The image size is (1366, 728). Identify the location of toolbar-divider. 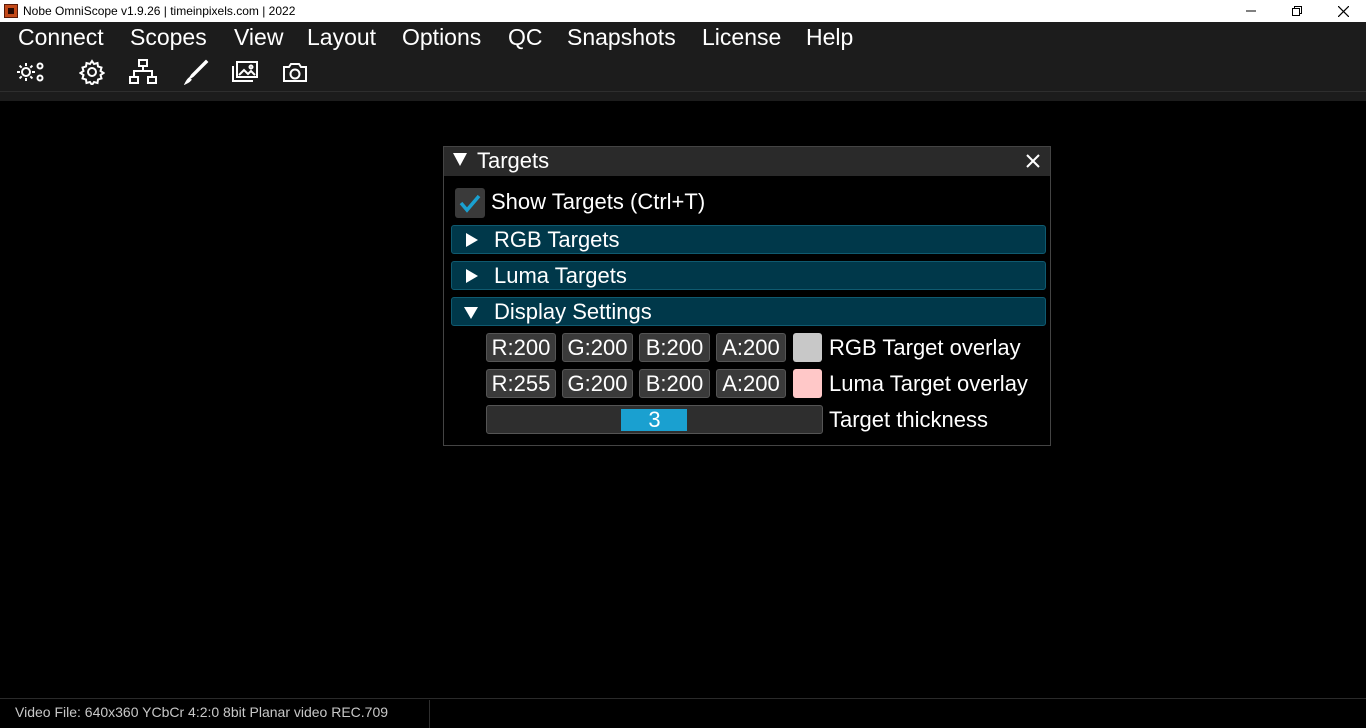
(683, 91).